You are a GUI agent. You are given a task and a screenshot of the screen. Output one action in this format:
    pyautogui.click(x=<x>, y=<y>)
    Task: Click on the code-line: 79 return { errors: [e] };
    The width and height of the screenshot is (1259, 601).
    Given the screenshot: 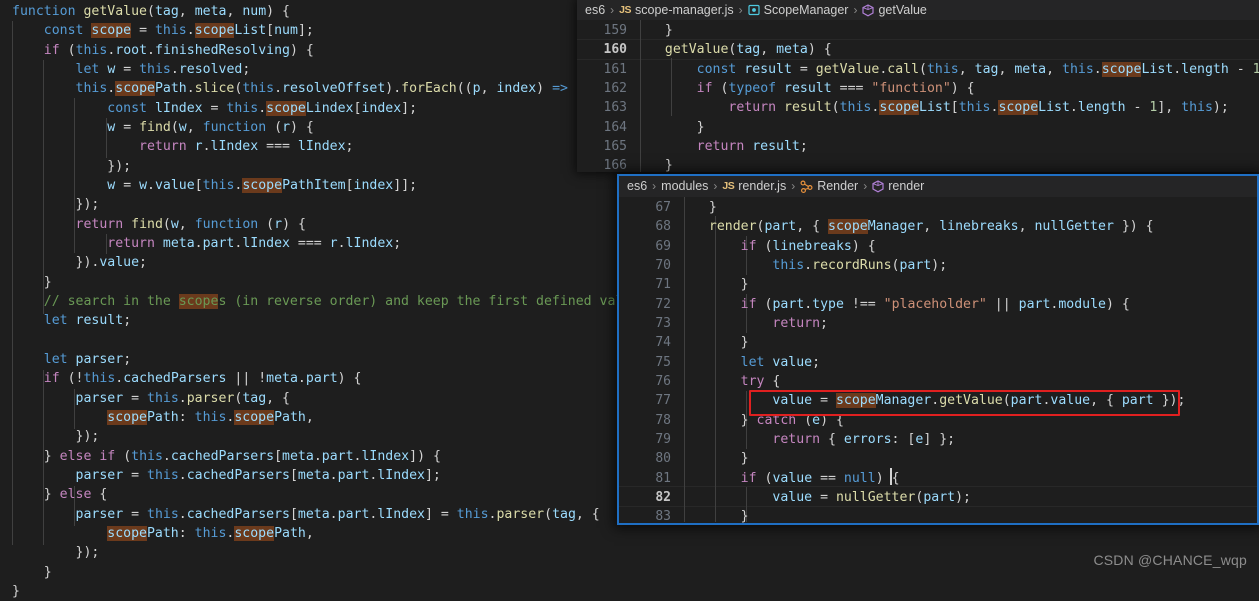 What is the action you would take?
    pyautogui.click(x=938, y=439)
    